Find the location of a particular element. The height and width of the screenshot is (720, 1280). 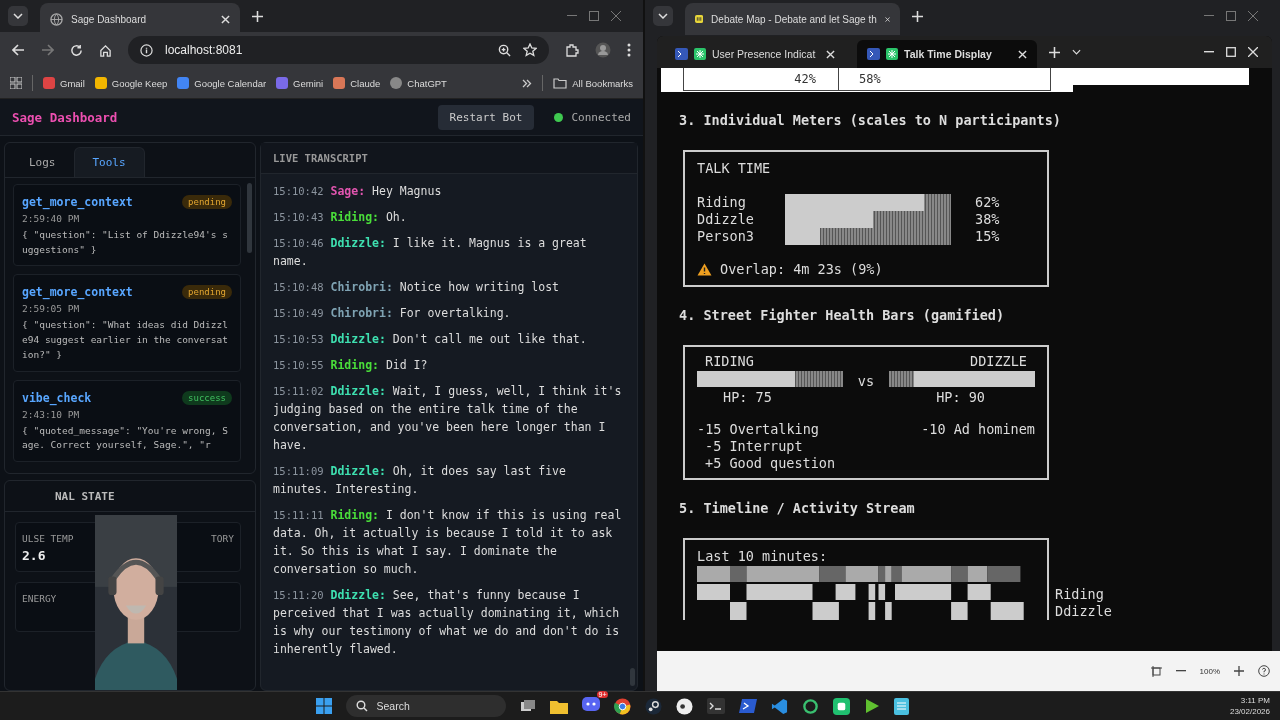

transcript-entry: 15:11:02 Ddizzle: Wait, I guess, well, I think it's judging based on the entire talk time of the conversation, and you've been here longer than I have. is located at coordinates (448, 418).